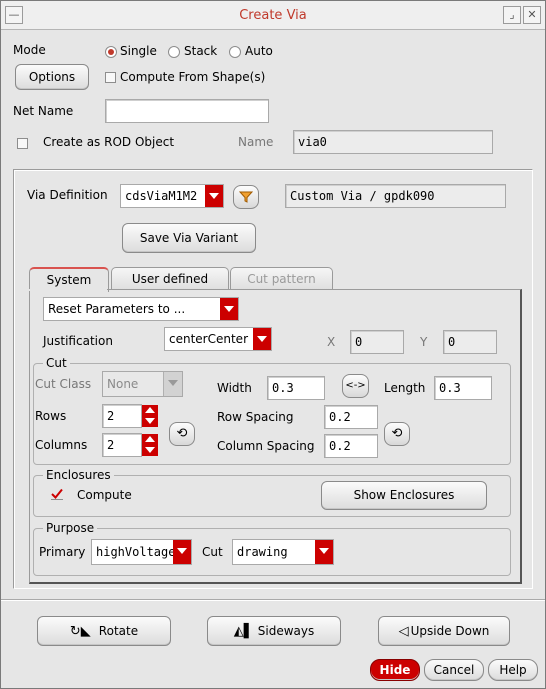  I want to click on cut-purpose-label: Cut, so click(212, 552).